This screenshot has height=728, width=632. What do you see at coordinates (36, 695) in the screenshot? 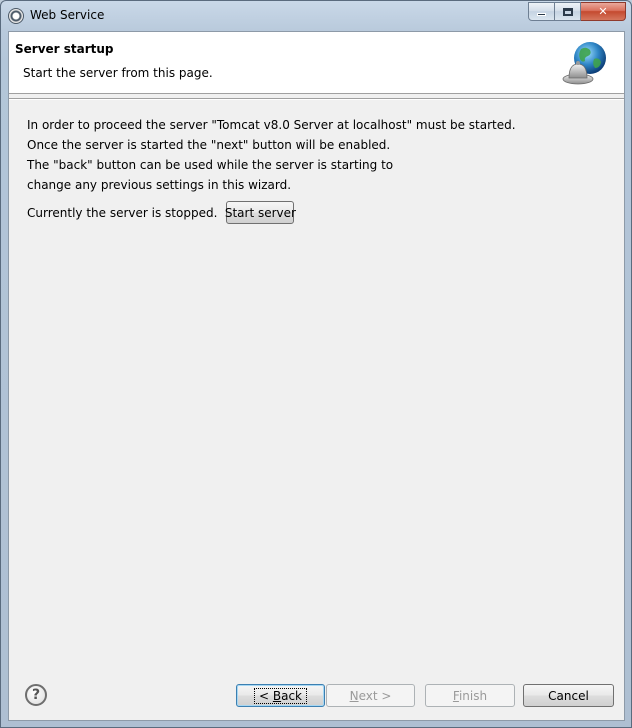
I see `help-icon: ?` at bounding box center [36, 695].